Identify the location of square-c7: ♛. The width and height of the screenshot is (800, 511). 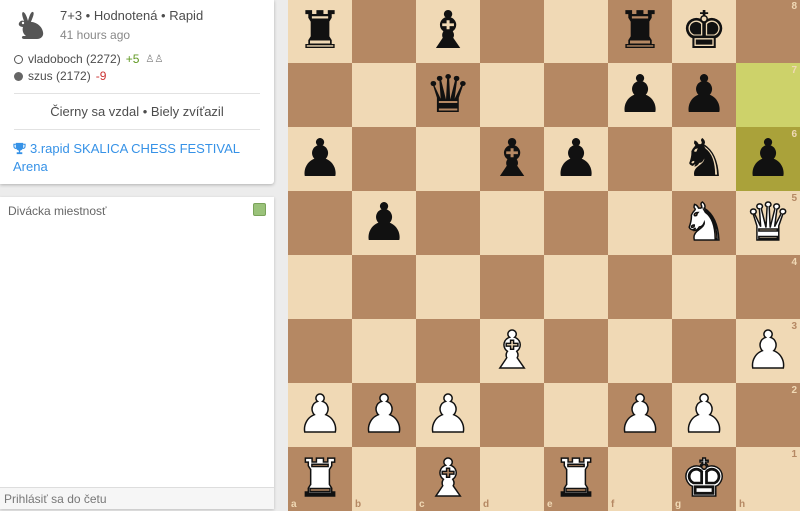
(448, 95).